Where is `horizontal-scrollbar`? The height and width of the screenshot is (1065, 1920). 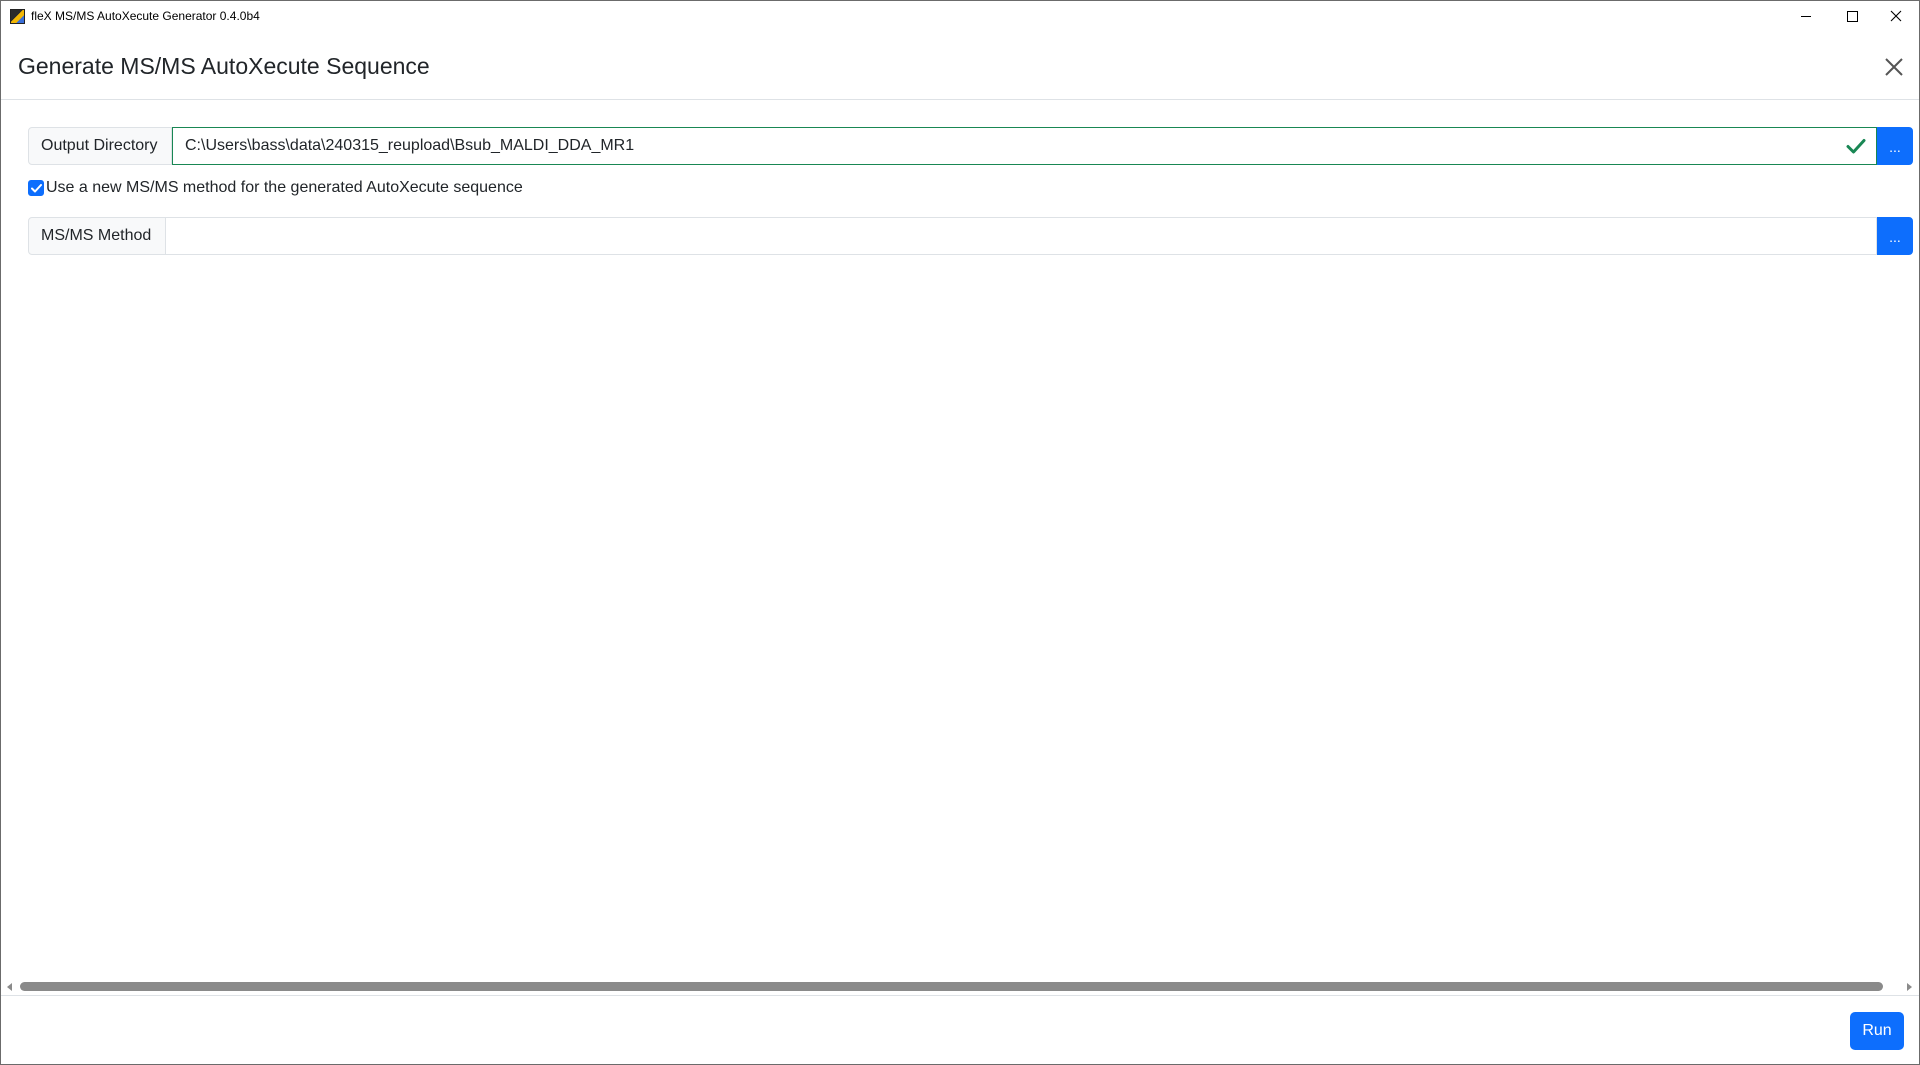
horizontal-scrollbar is located at coordinates (960, 987).